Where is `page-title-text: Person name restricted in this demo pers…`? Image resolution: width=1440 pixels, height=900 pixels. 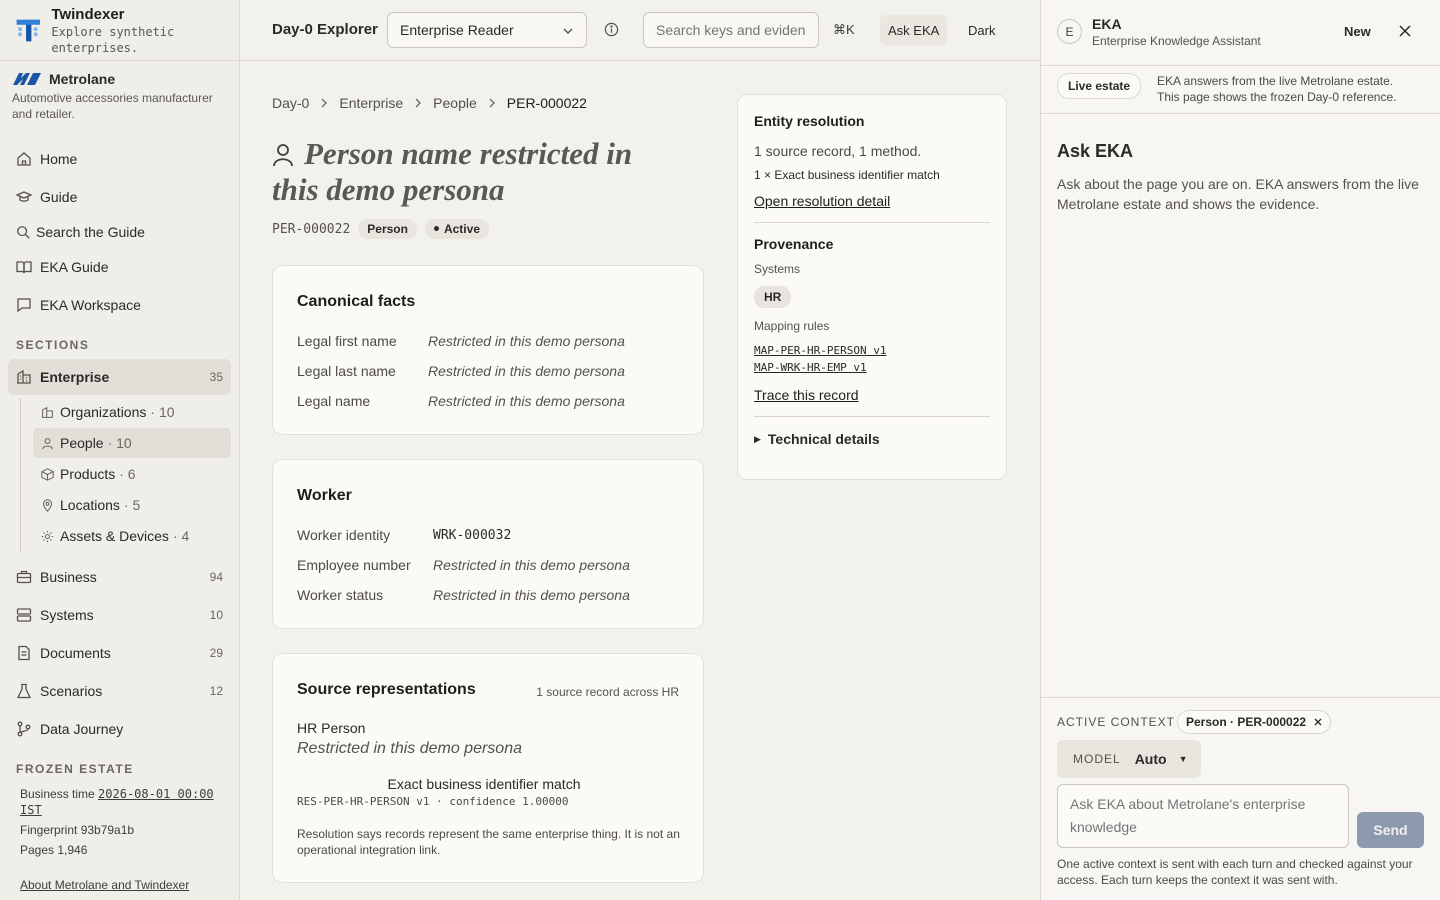
page-title-text: Person name restricted in this demo pers… is located at coordinates (452, 171).